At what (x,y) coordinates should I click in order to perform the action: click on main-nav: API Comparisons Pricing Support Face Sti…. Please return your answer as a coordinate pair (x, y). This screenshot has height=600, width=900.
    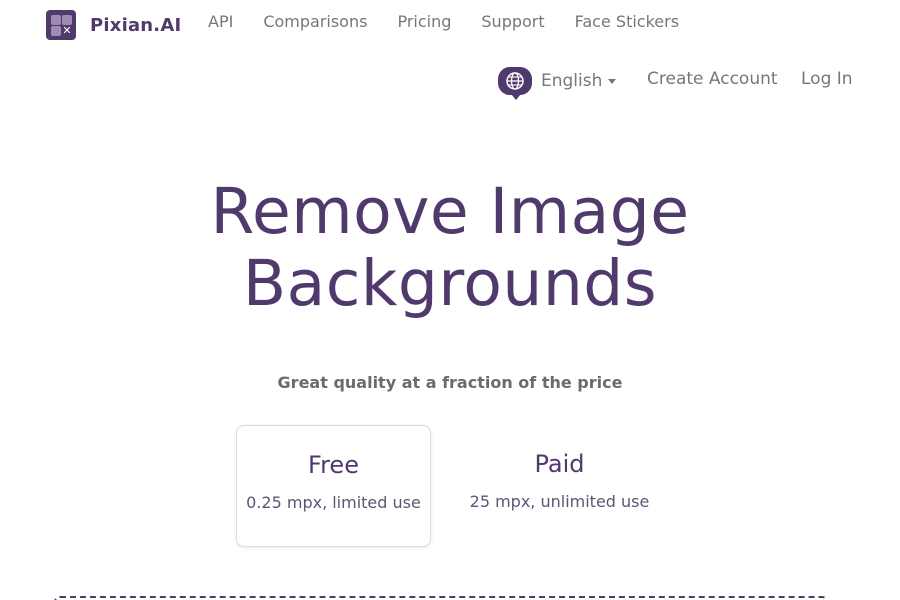
    Looking at the image, I should click on (458, 22).